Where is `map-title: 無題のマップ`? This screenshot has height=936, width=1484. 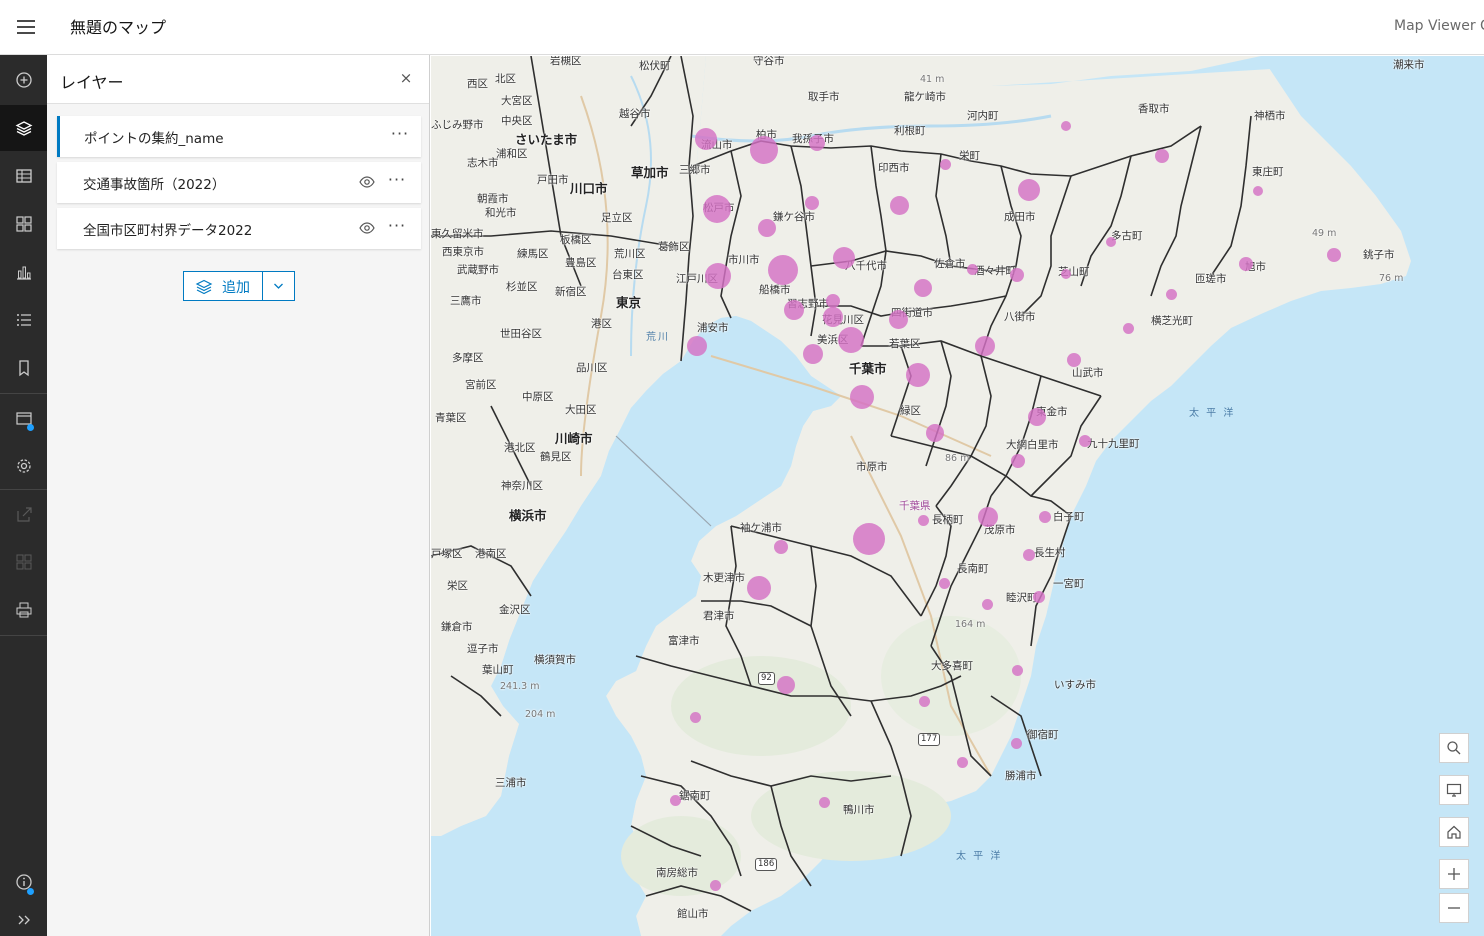
map-title: 無題のマップ is located at coordinates (118, 26).